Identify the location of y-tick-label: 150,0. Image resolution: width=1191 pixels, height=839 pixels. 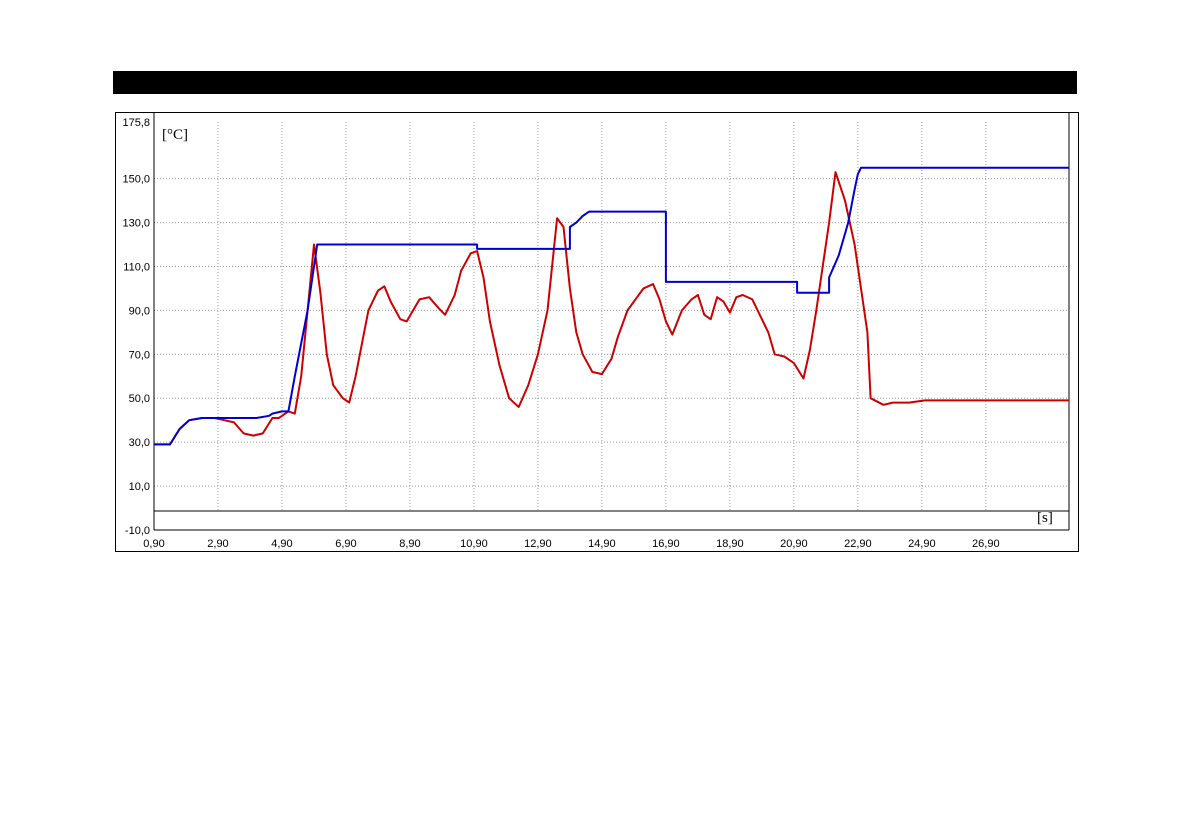
(136, 180).